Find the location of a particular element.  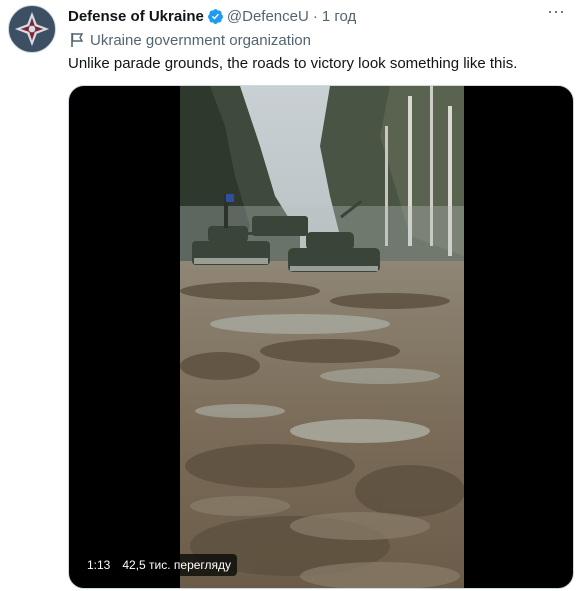

video-meta: 1:13 42,5 тис. перегляду is located at coordinates (159, 565).